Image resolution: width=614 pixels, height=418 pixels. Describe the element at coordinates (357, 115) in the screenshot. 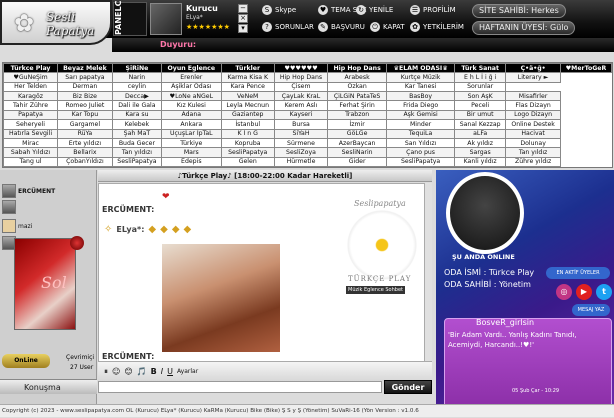

I see `room-link: Trabzon` at that location.